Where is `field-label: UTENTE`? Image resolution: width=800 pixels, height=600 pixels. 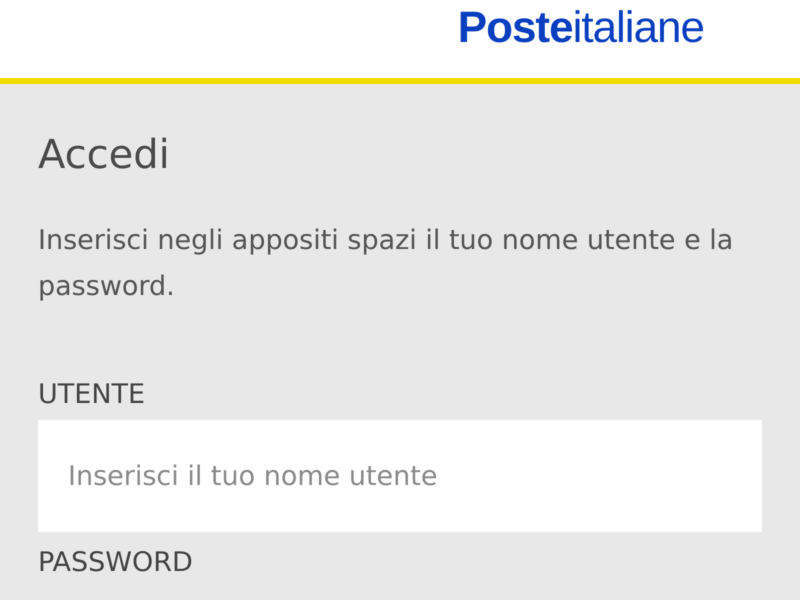
field-label: UTENTE is located at coordinates (92, 395).